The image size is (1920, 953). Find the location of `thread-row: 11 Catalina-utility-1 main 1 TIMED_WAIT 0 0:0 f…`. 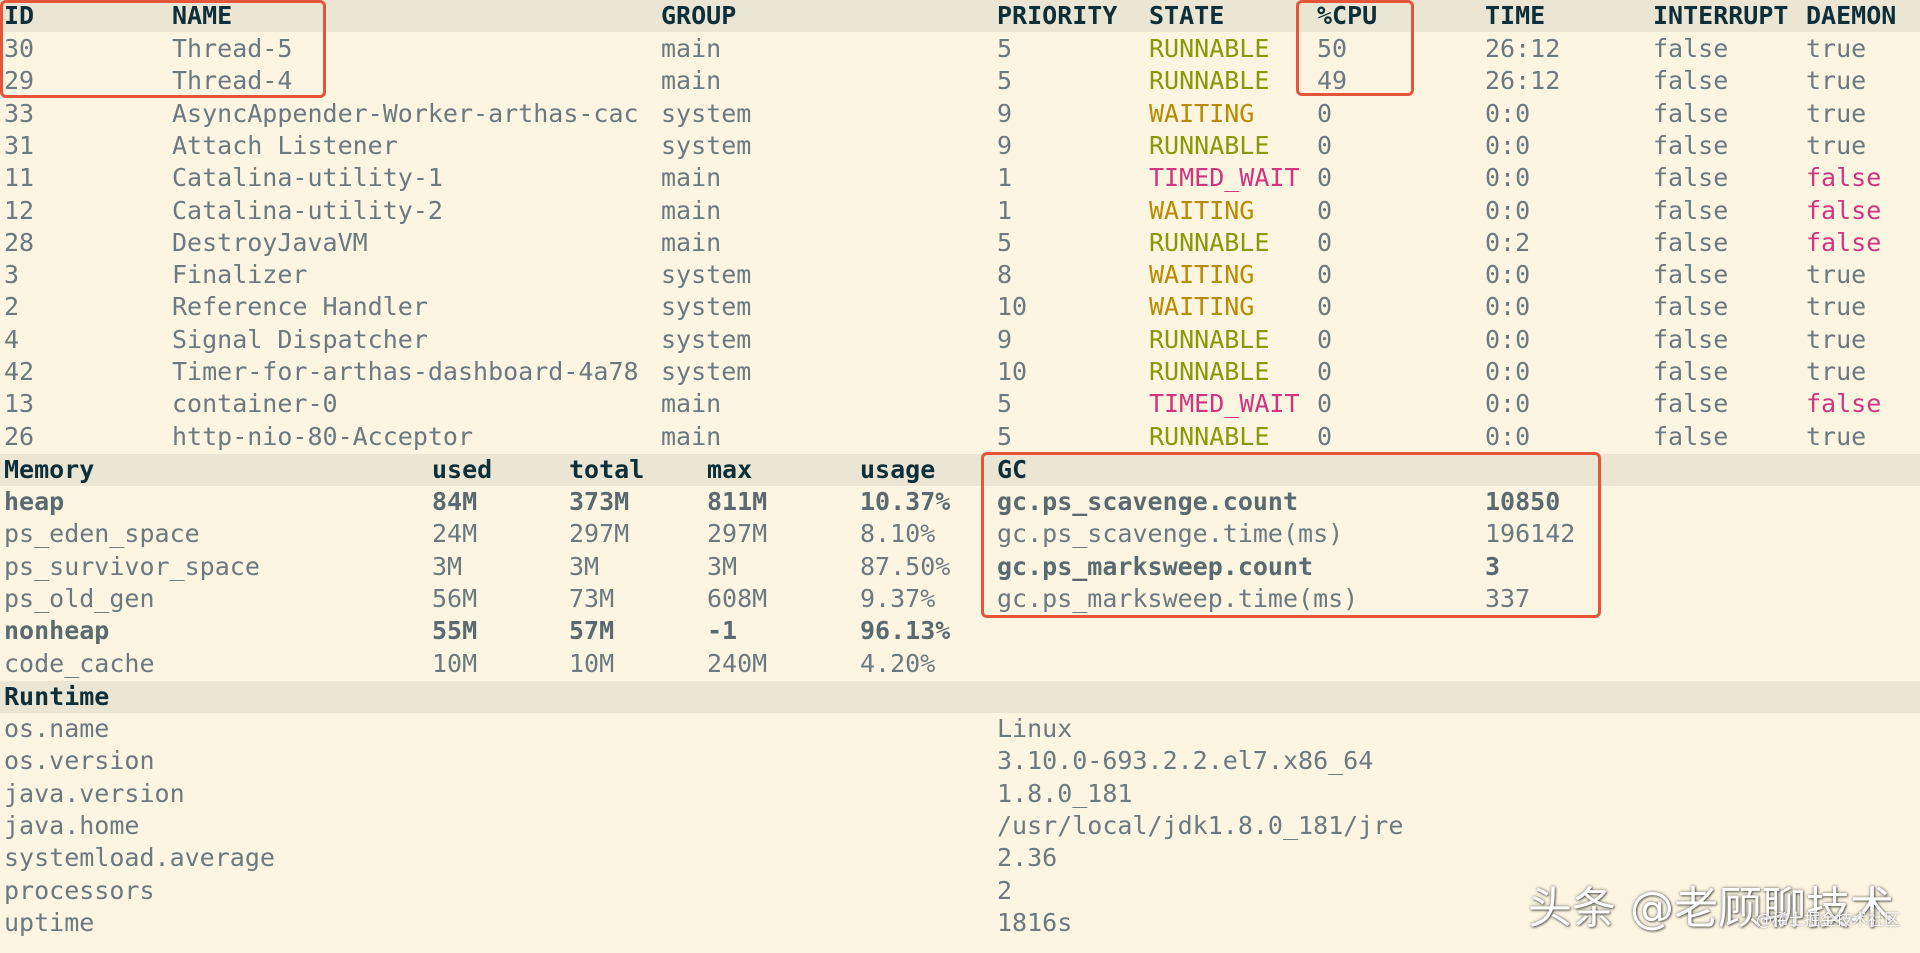

thread-row: 11 Catalina-utility-1 main 1 TIMED_WAIT 0 0:0 f… is located at coordinates (960, 178).